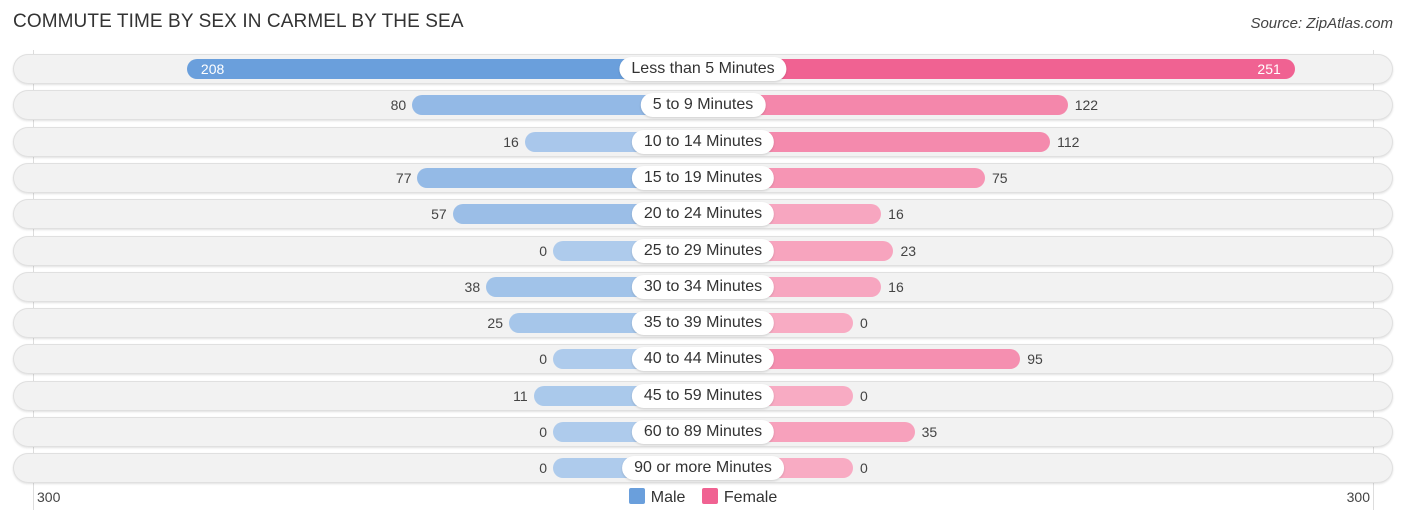 The image size is (1406, 523). Describe the element at coordinates (703, 323) in the screenshot. I see `category-label: 35 to 39 Minutes` at that location.